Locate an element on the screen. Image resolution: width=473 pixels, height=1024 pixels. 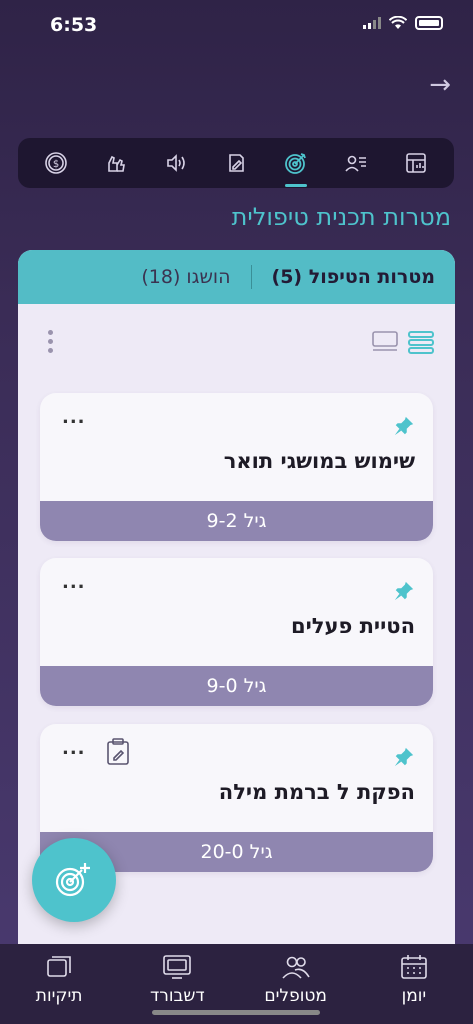
tabs-bar: מטרות הטיפול (5) הושגו (18) is located at coordinates (236, 277).